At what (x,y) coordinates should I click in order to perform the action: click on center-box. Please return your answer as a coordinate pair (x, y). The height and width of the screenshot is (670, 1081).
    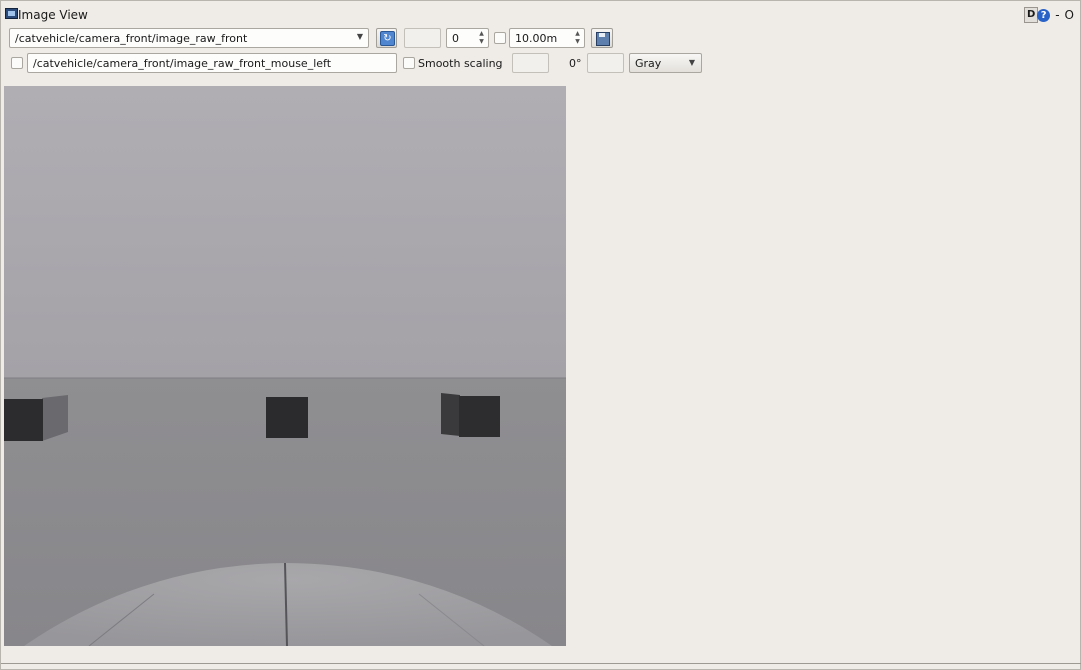
    Looking at the image, I should click on (287, 417).